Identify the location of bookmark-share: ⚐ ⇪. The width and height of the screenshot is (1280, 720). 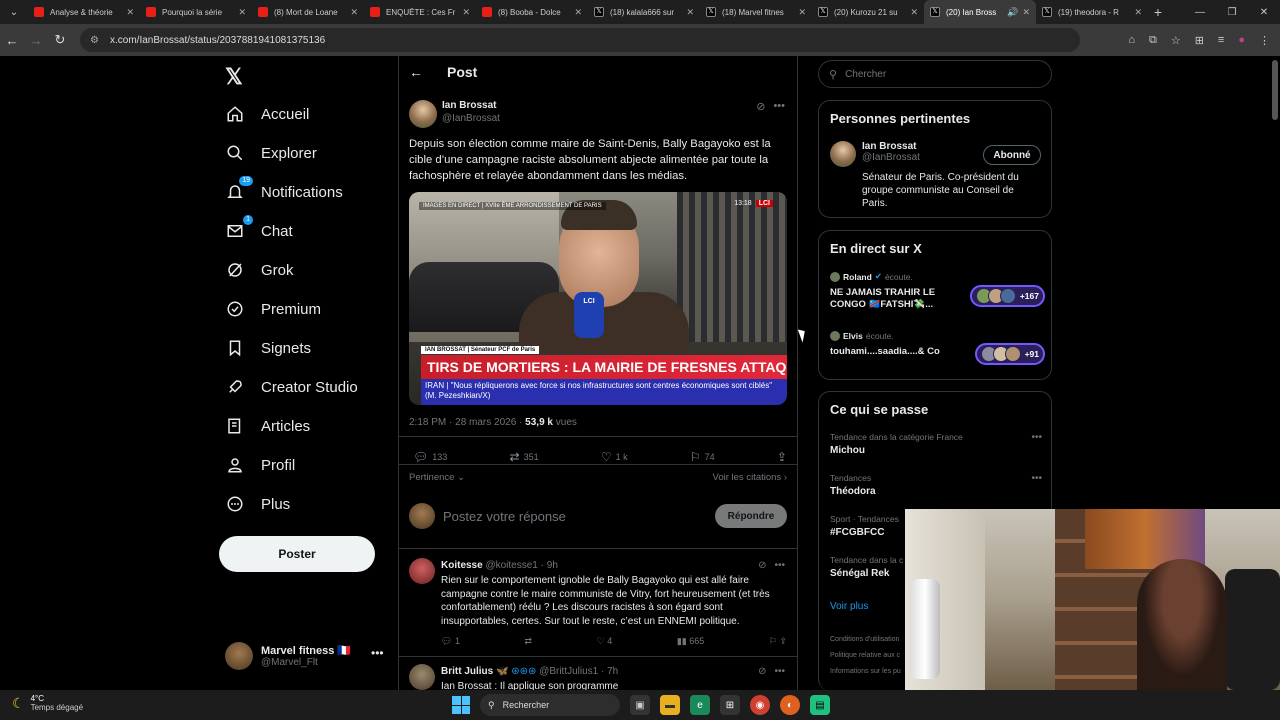
(778, 641).